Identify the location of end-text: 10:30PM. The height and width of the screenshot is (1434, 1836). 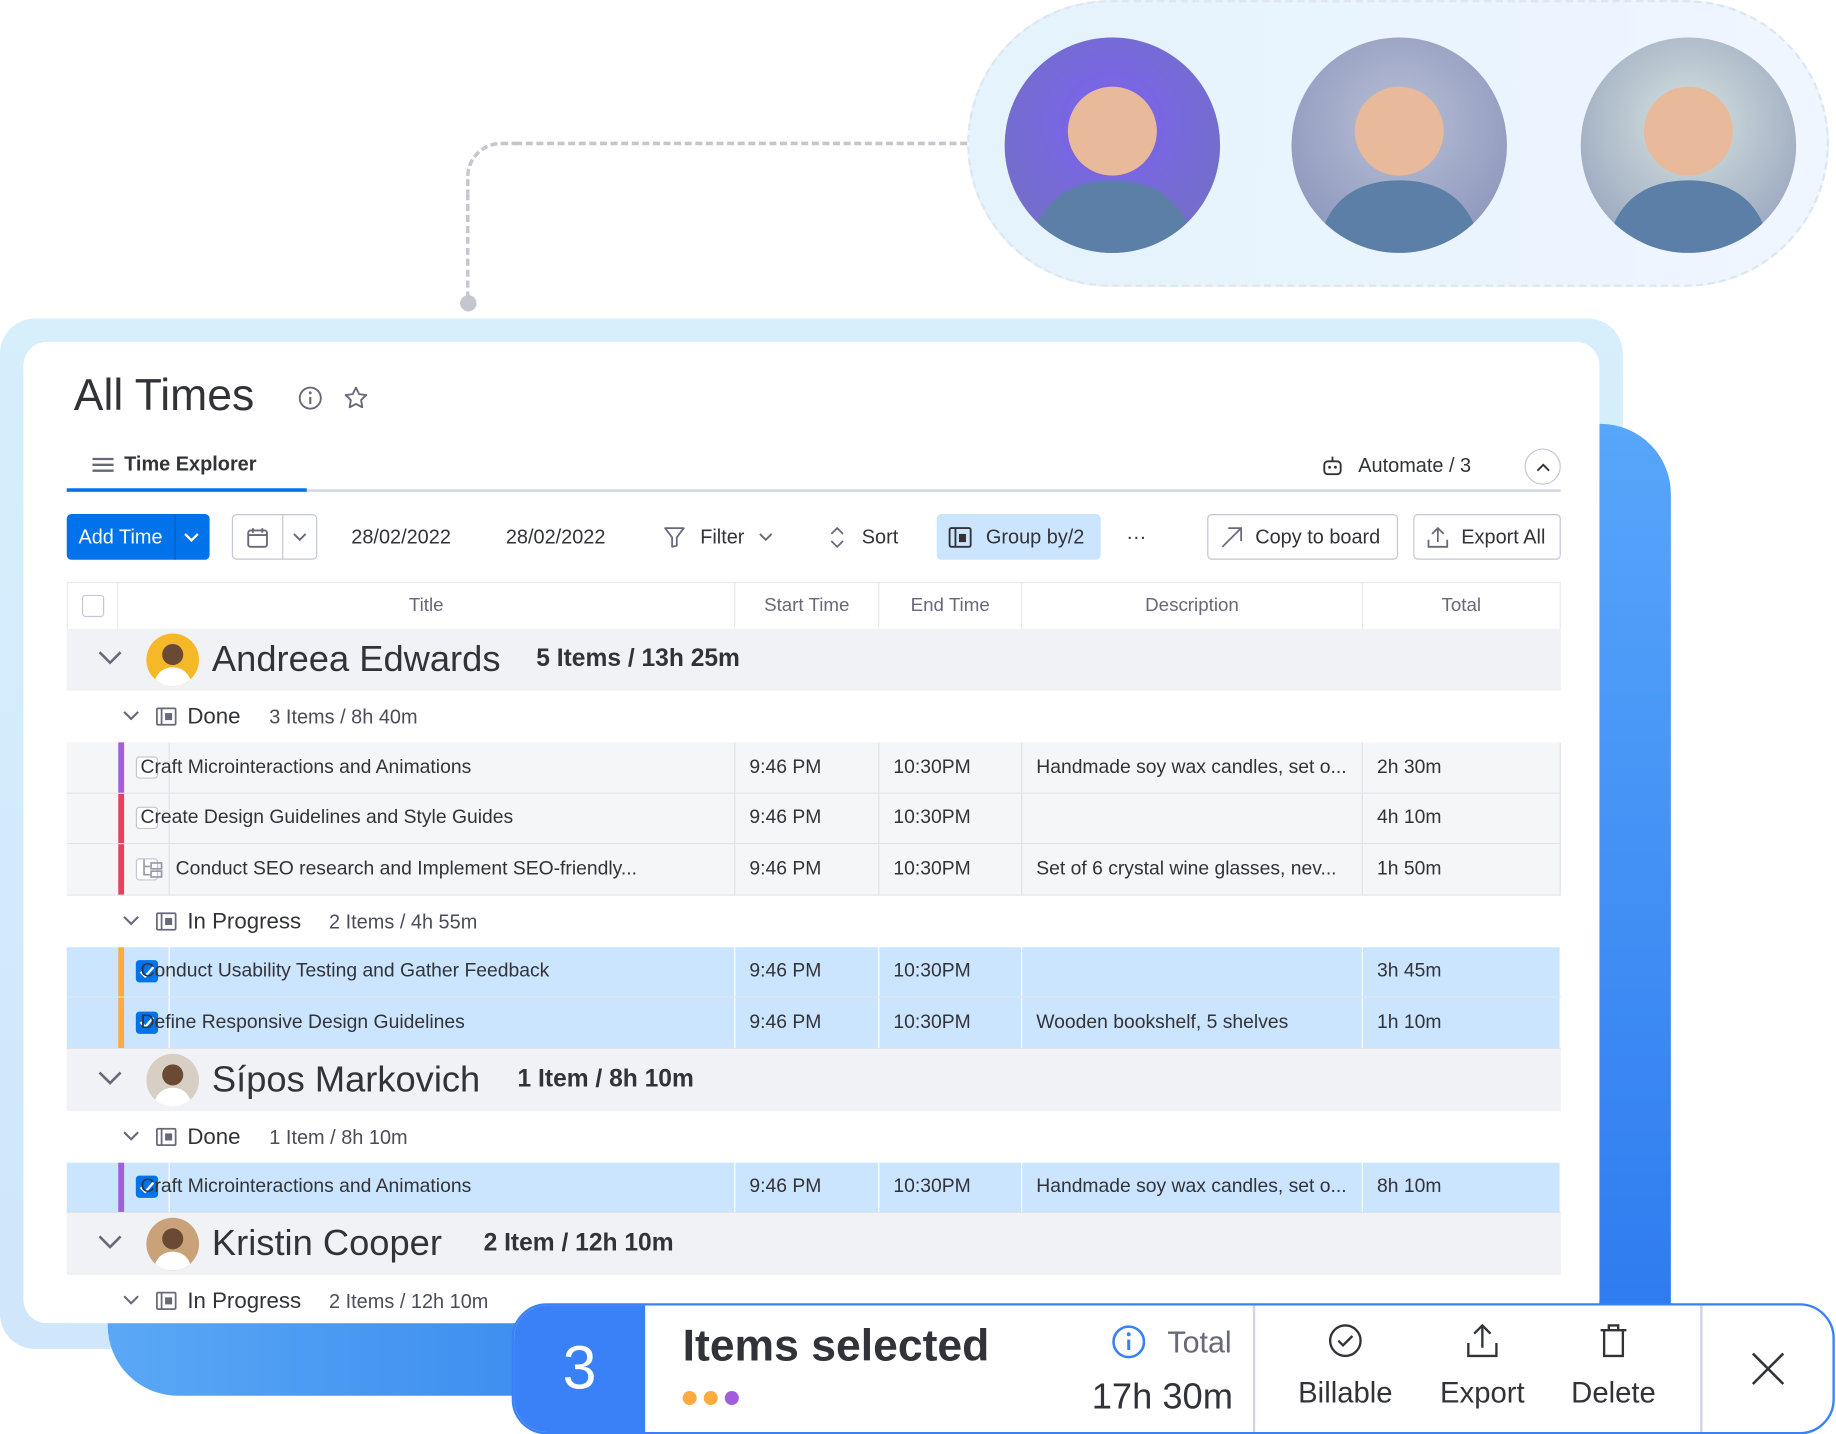
(932, 1022).